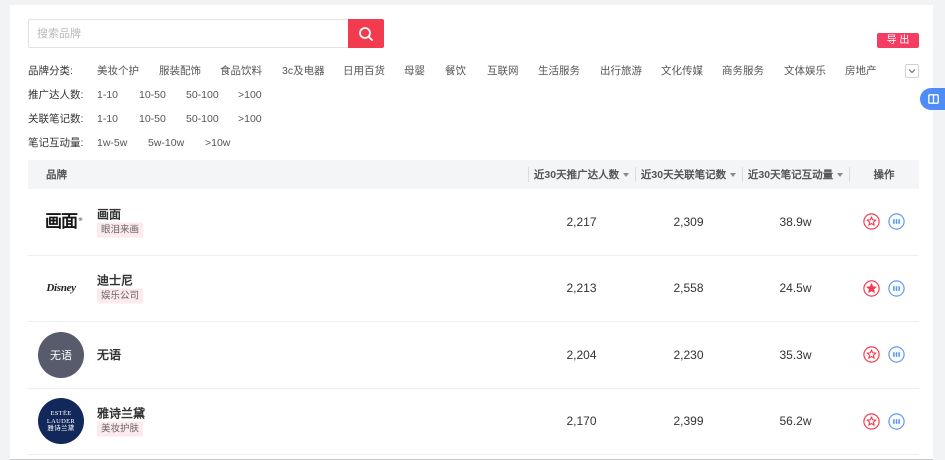  Describe the element at coordinates (303, 71) in the screenshot. I see `filter-option: 3c及电器` at that location.